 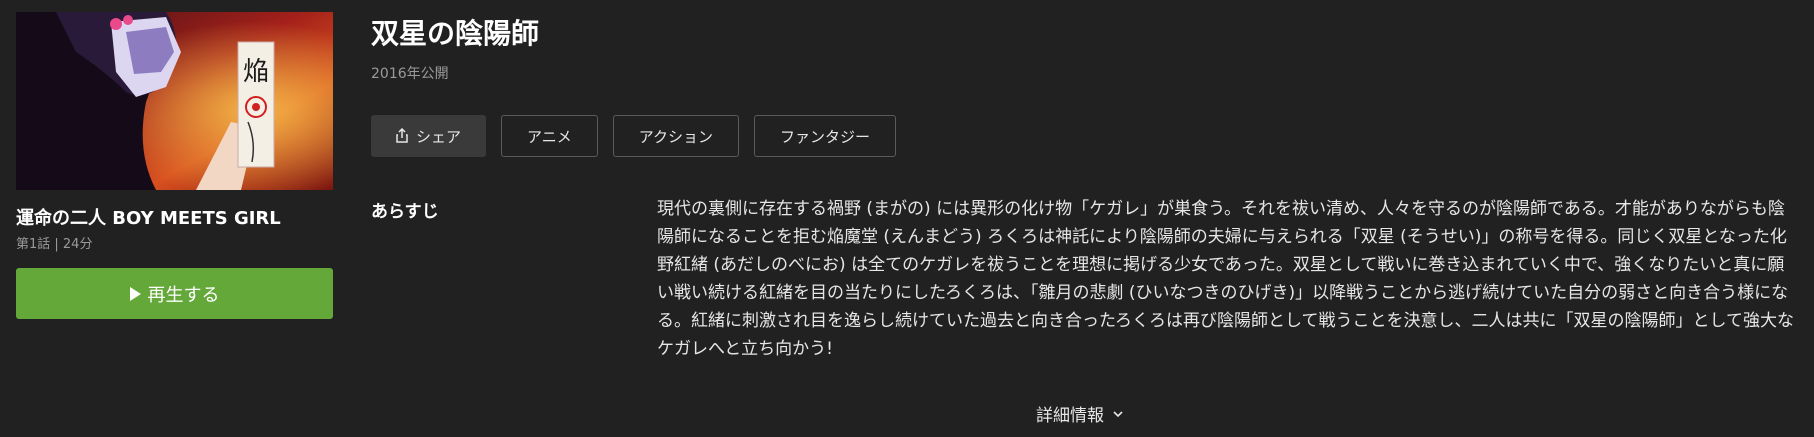 What do you see at coordinates (439, 136) in the screenshot?
I see `share-button-label: シェア` at bounding box center [439, 136].